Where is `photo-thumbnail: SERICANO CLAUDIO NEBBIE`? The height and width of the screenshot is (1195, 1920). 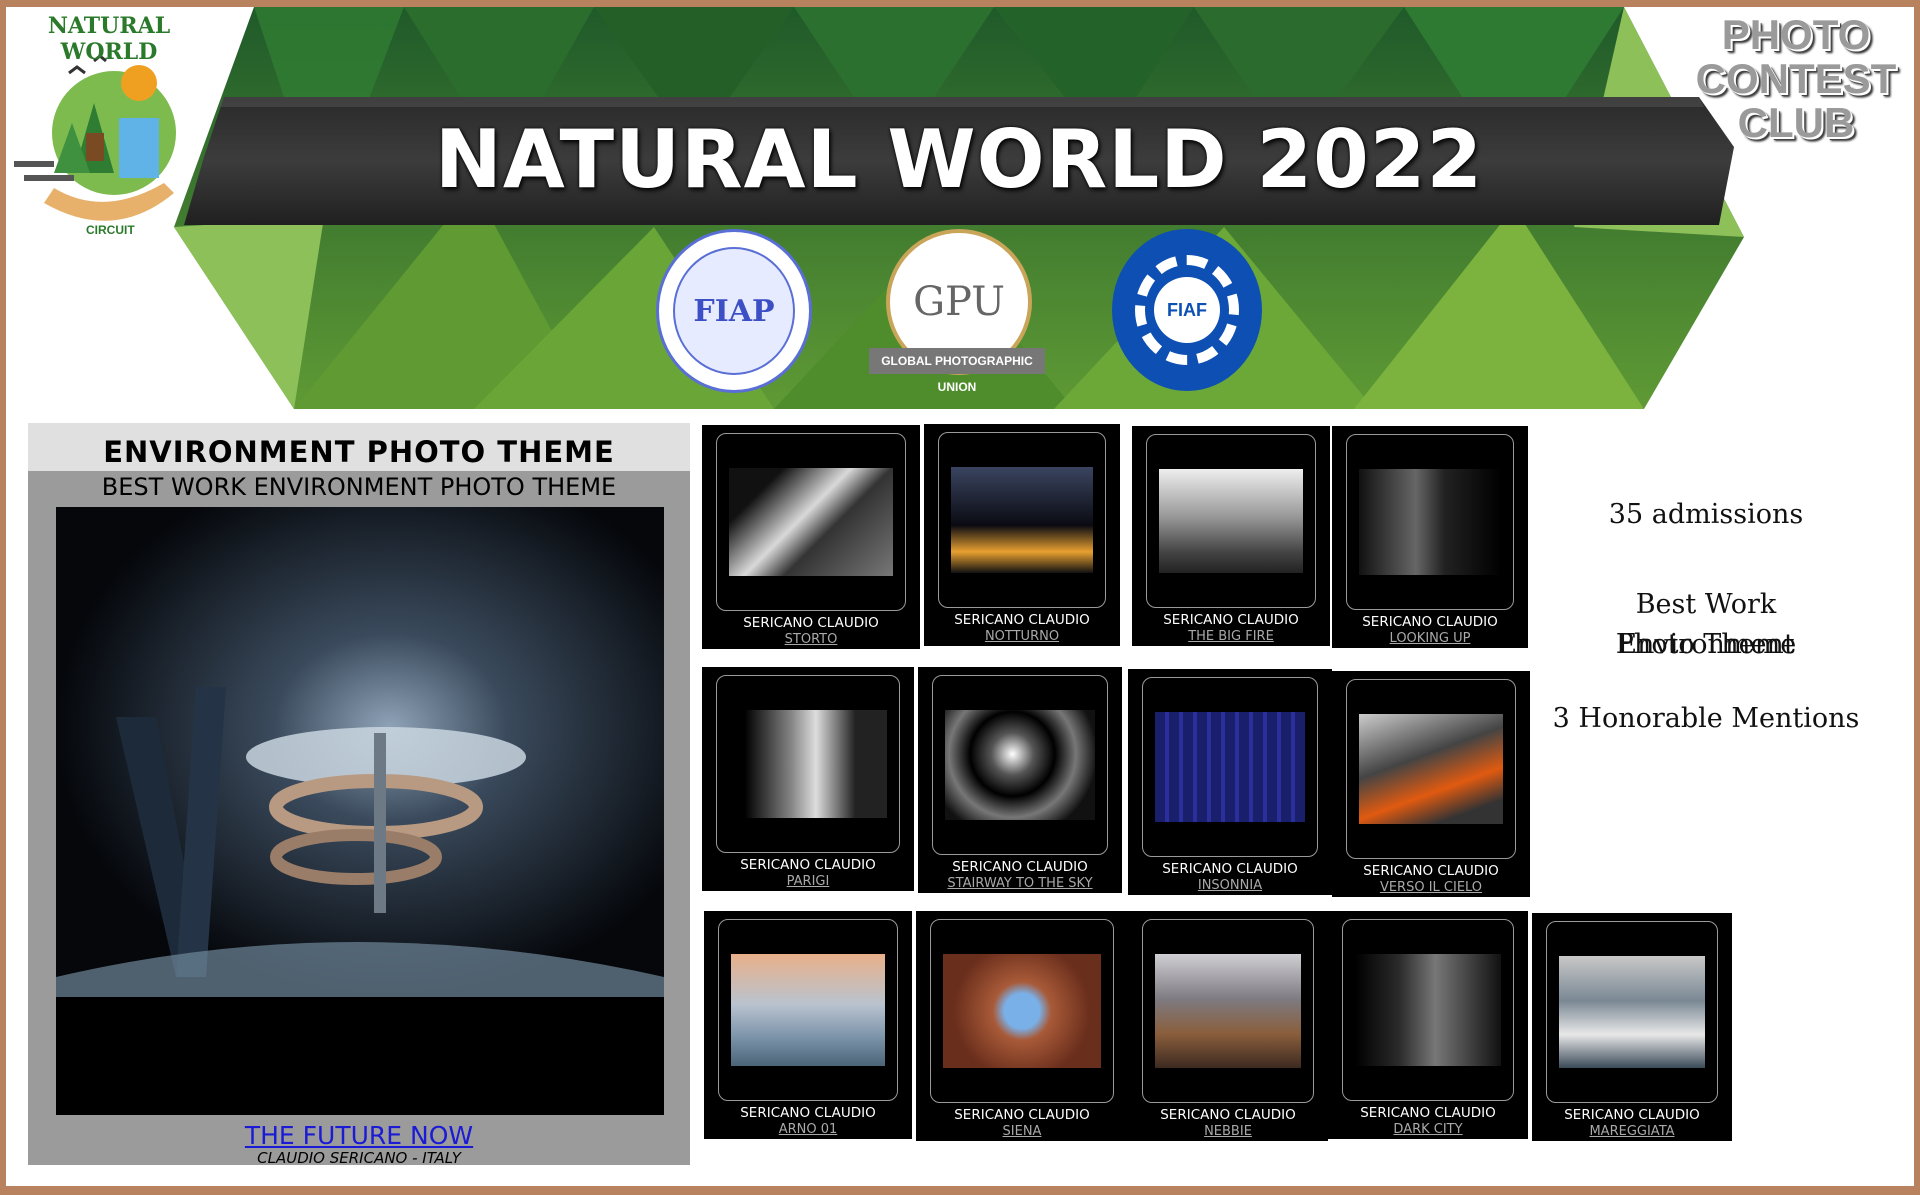
photo-thumbnail: SERICANO CLAUDIO NEBBIE is located at coordinates (1228, 1026).